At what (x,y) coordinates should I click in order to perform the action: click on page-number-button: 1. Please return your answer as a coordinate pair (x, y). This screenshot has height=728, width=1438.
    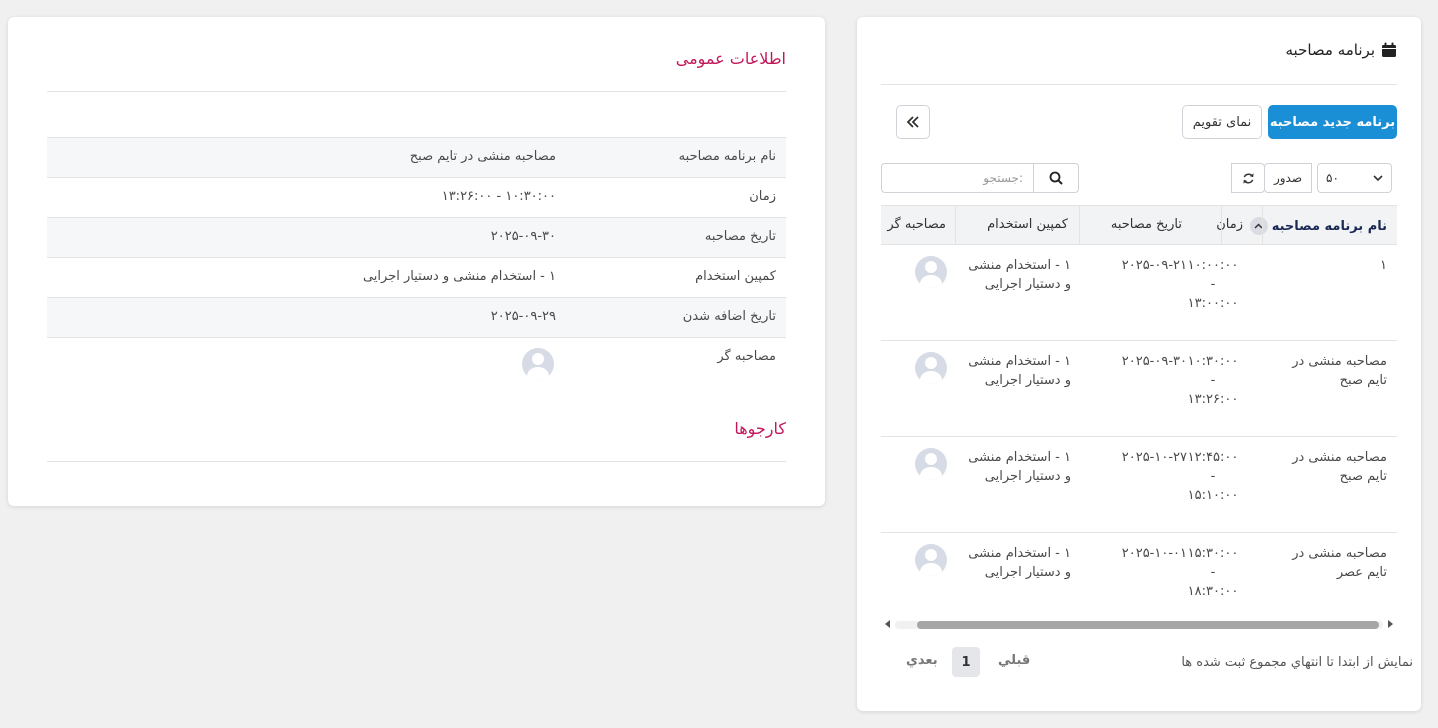
    Looking at the image, I should click on (966, 662).